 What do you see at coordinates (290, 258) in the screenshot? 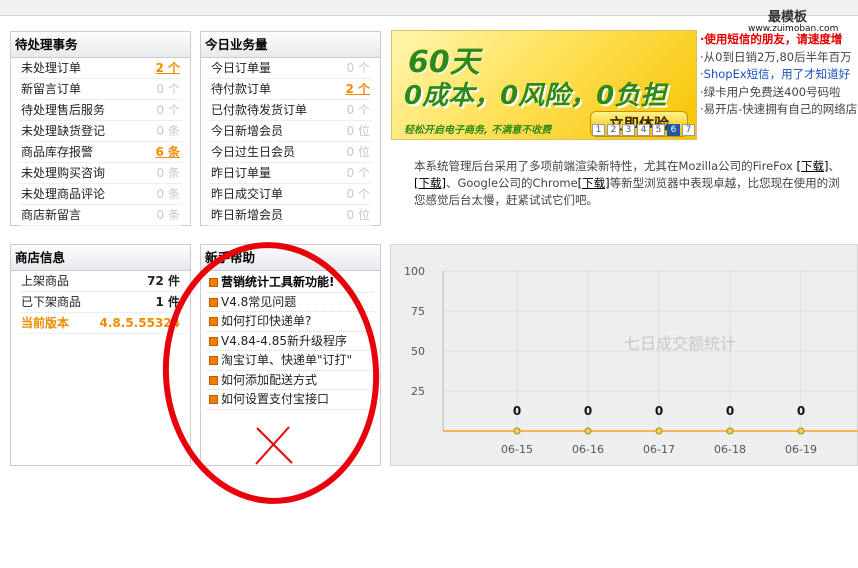
I see `help-title: 新手帮助` at bounding box center [290, 258].